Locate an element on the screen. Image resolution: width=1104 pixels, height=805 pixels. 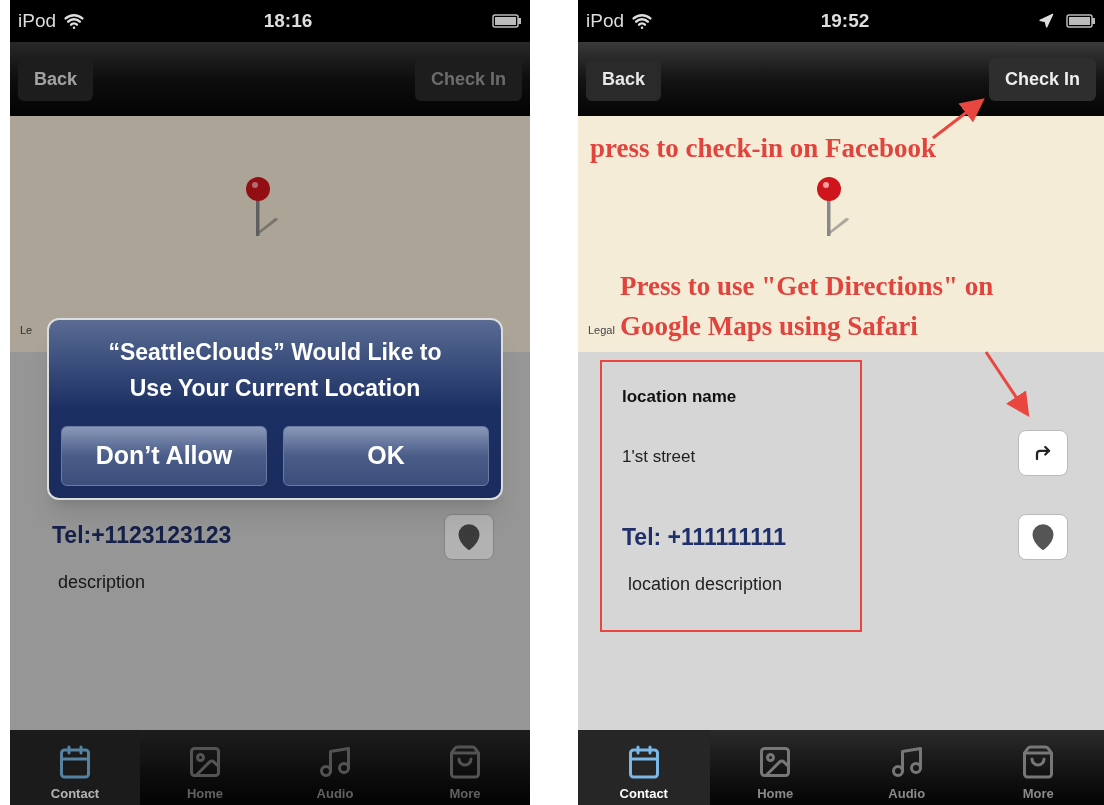
directions-button is located at coordinates (1043, 453).